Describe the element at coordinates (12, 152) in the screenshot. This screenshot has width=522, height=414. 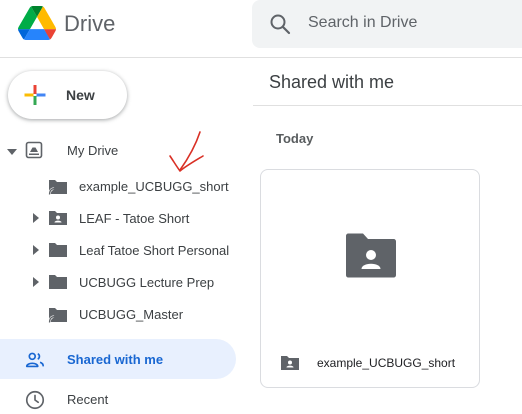
I see `caret-down-icon` at that location.